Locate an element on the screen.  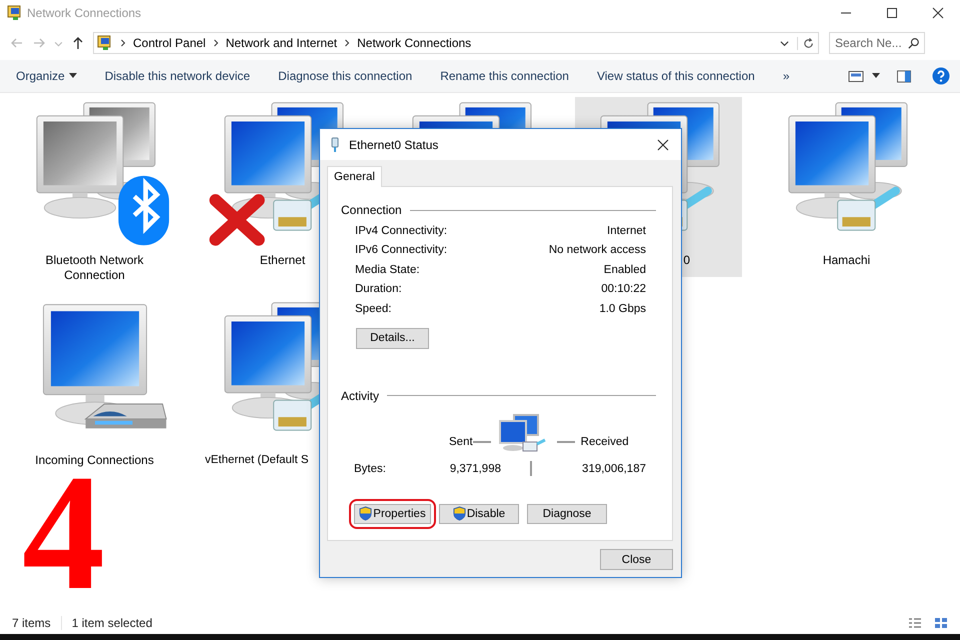
received-bytes: 319,006,187 is located at coordinates (613, 468).